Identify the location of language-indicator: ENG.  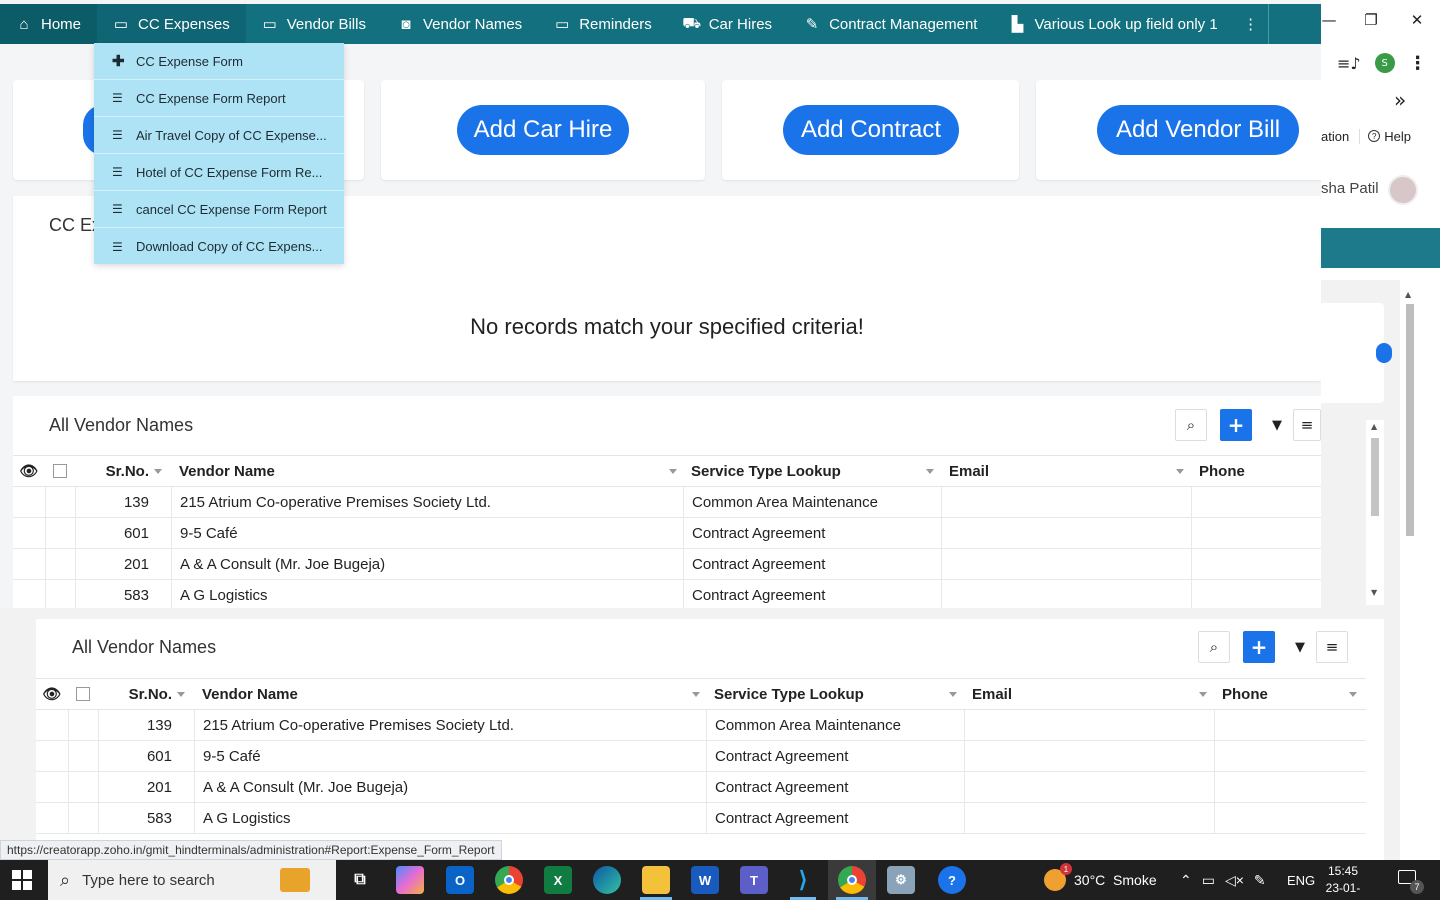
(1301, 880).